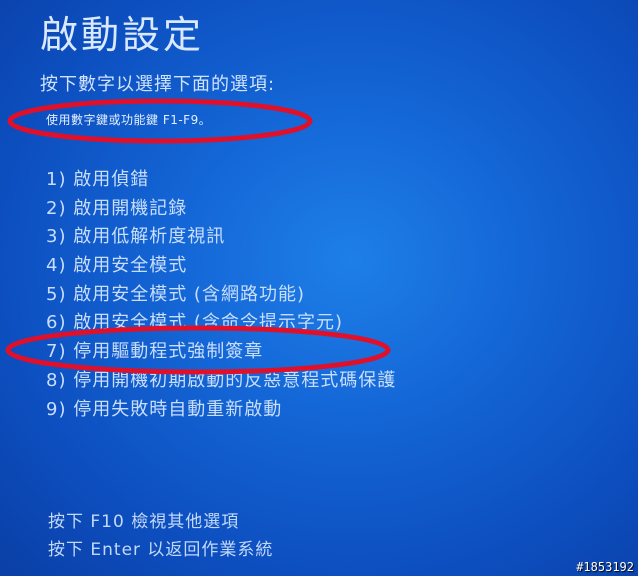  What do you see at coordinates (158, 84) in the screenshot?
I see `instruction-text: 按下數字以選擇下面的選項:` at bounding box center [158, 84].